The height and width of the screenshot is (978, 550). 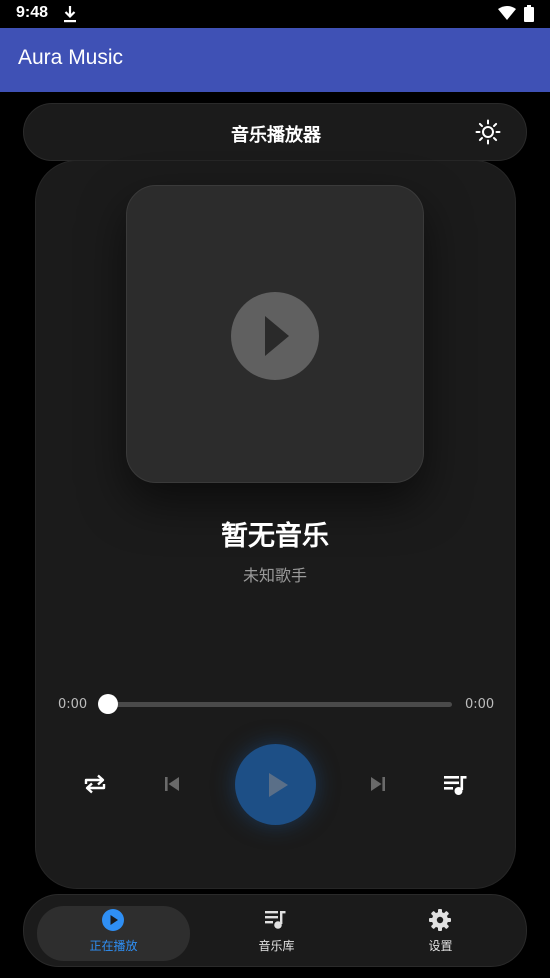 I want to click on download-icon, so click(x=70, y=14).